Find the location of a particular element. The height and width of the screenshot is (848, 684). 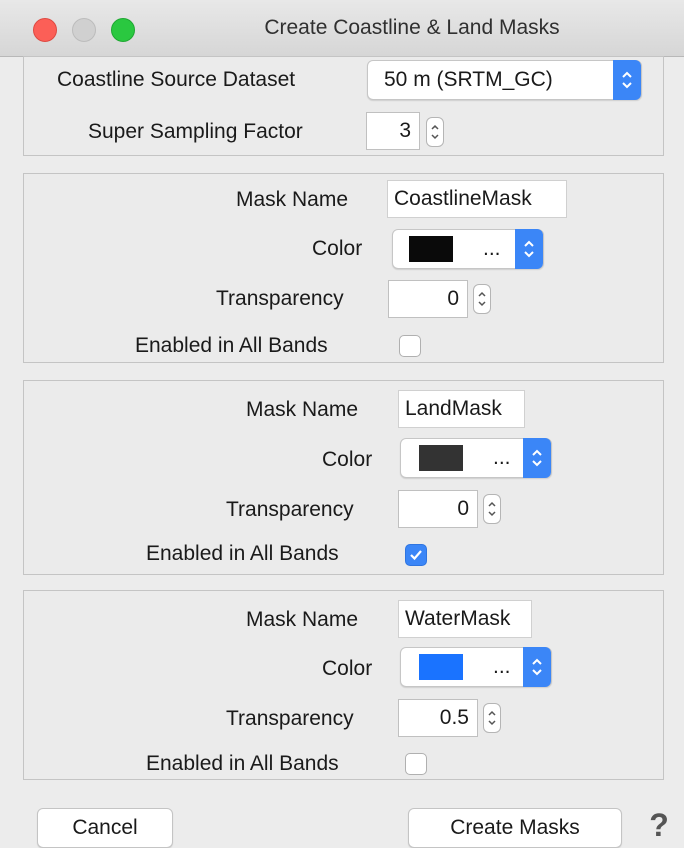

create-masks-button: Create Masks is located at coordinates (515, 828).